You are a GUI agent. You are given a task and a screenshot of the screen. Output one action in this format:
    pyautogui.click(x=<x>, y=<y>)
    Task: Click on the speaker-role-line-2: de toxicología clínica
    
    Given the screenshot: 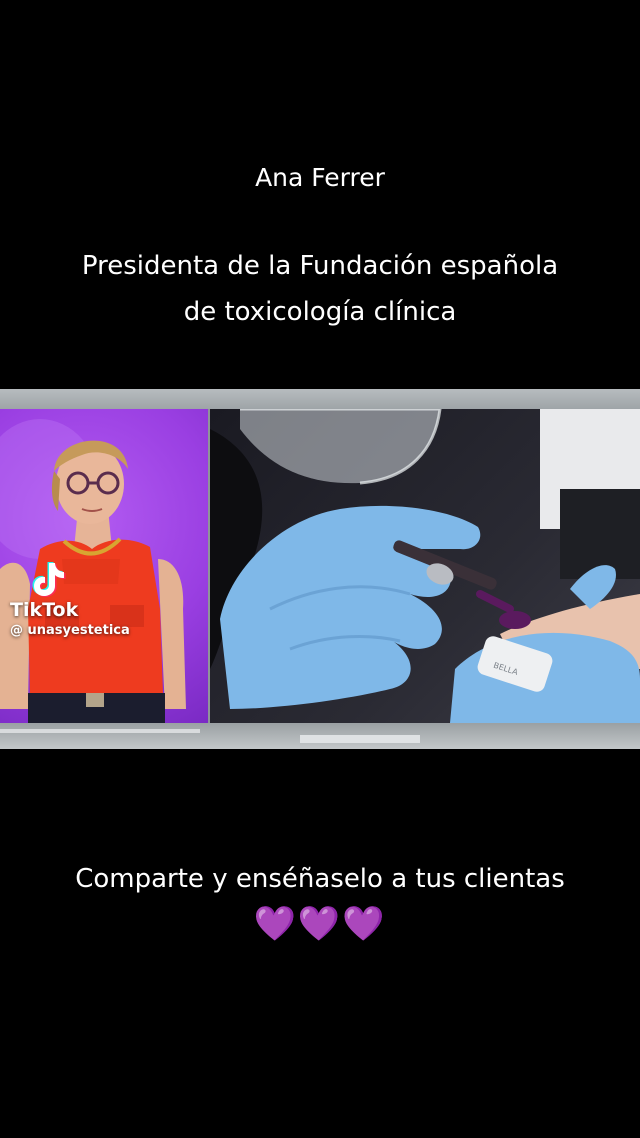 What is the action you would take?
    pyautogui.click(x=320, y=312)
    